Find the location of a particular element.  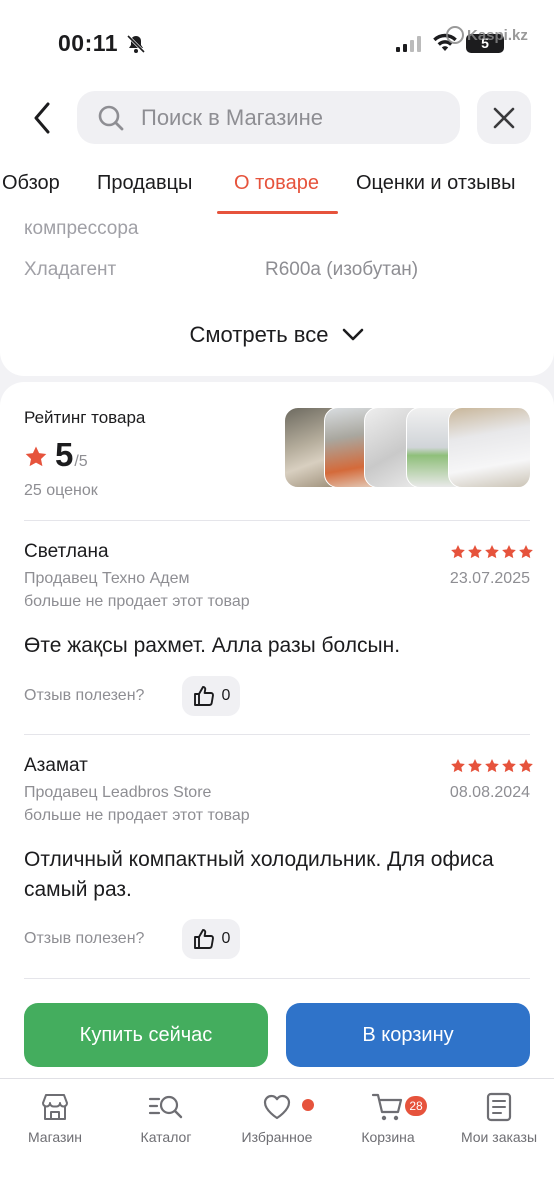

nav-item-store: Магазин is located at coordinates (55, 1118).